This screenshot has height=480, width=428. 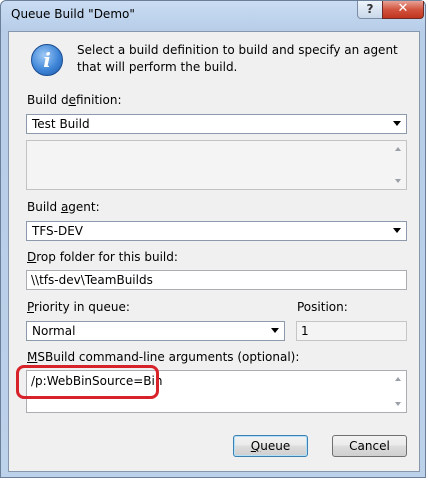 What do you see at coordinates (216, 231) in the screenshot?
I see `build-agent-select: TFS-DEV` at bounding box center [216, 231].